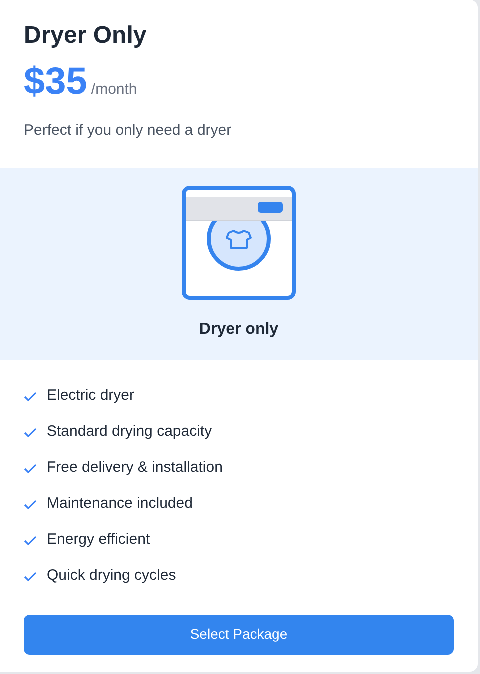  I want to click on feature-text: Standard drying capacity, so click(129, 432).